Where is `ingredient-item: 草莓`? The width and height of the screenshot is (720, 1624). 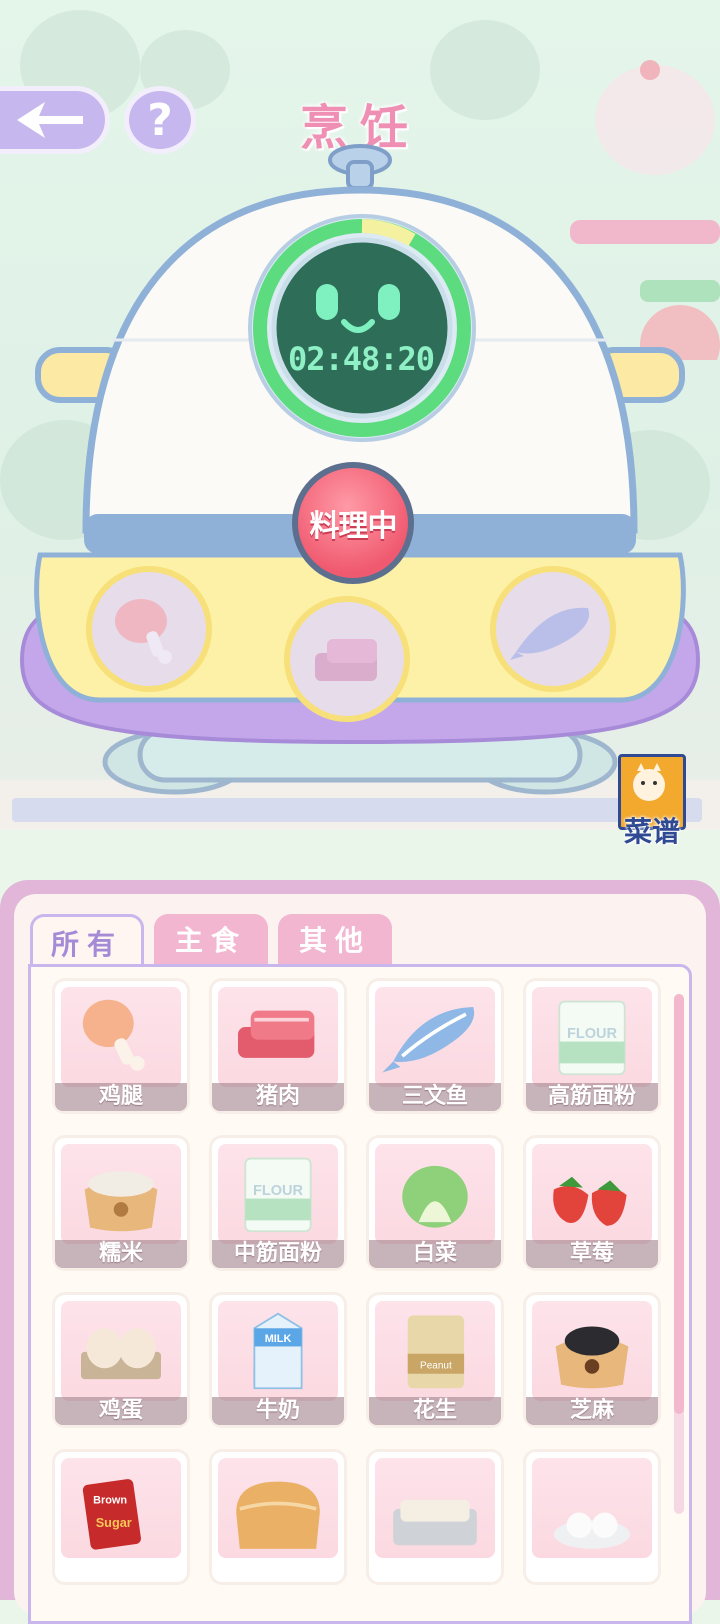
ingredient-item: 草莓 is located at coordinates (592, 1203).